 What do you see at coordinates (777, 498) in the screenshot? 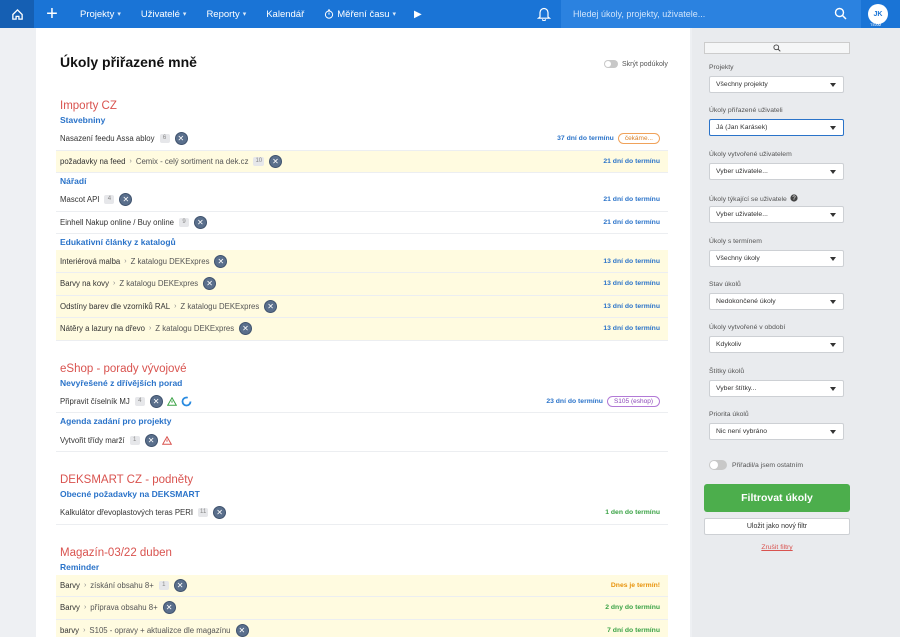
I see `filter-tasks-button: Filtrovat úkoly` at bounding box center [777, 498].